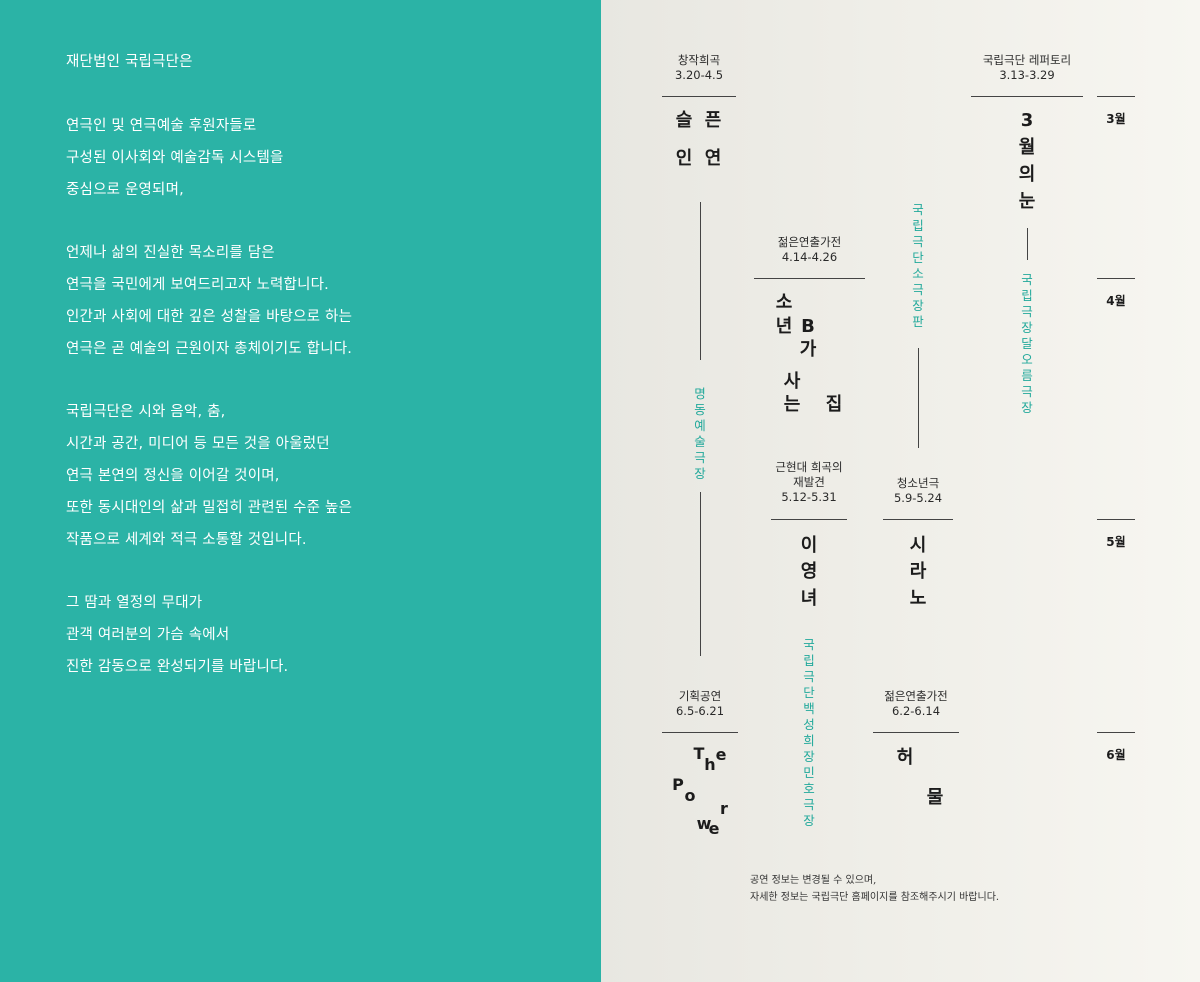 This screenshot has height=982, width=1200. What do you see at coordinates (809, 497) in the screenshot?
I see `show-dates: 5.12-5.31` at bounding box center [809, 497].